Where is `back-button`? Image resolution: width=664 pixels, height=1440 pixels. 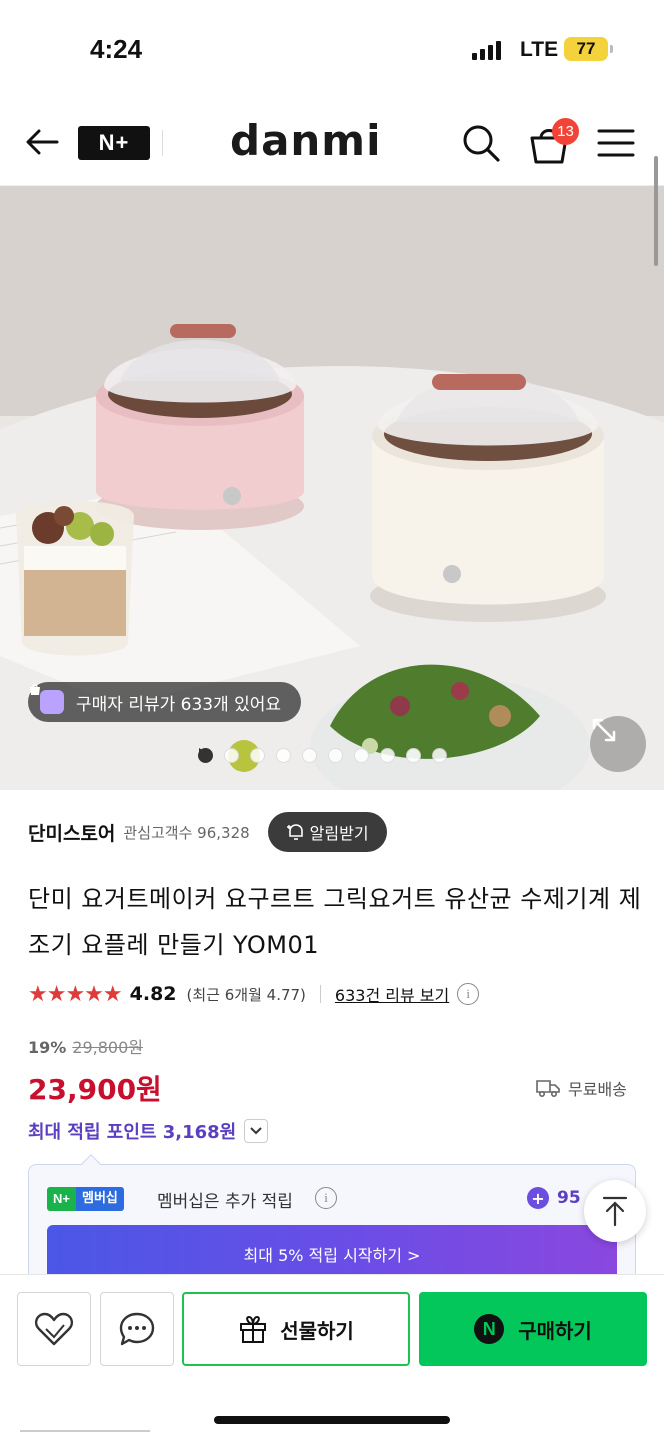 back-button is located at coordinates (42, 142).